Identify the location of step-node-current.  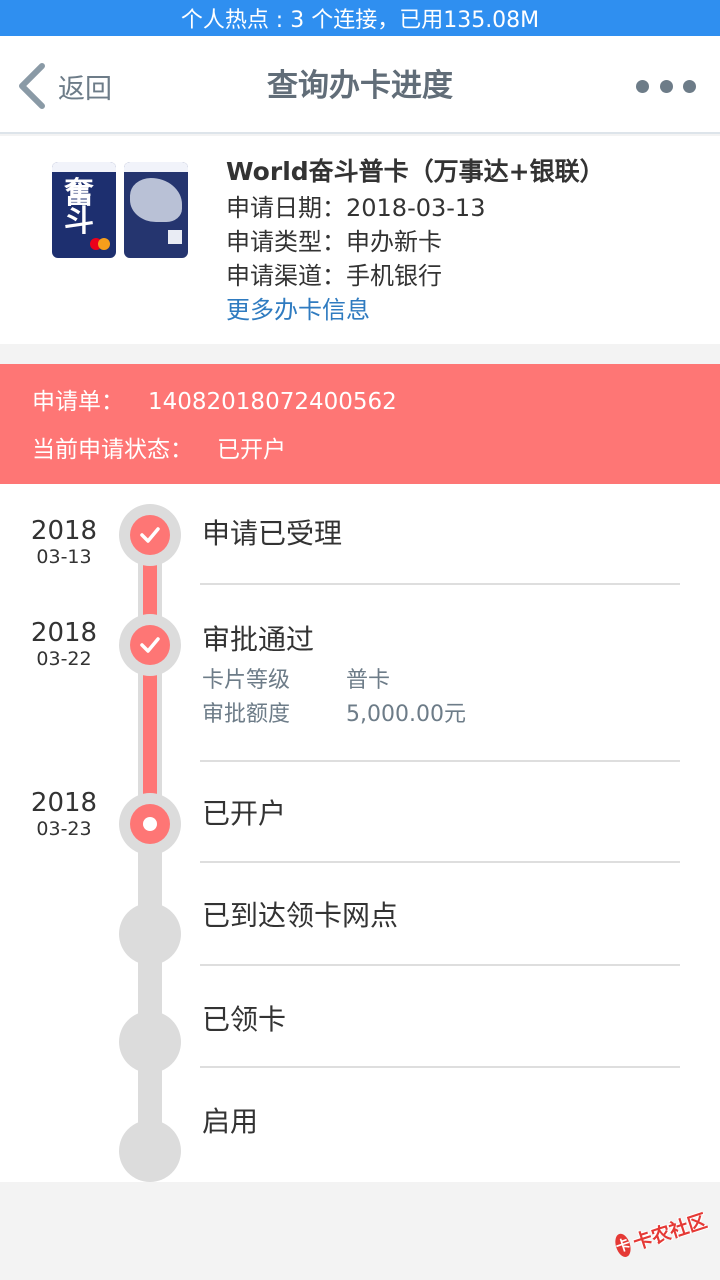
(150, 824).